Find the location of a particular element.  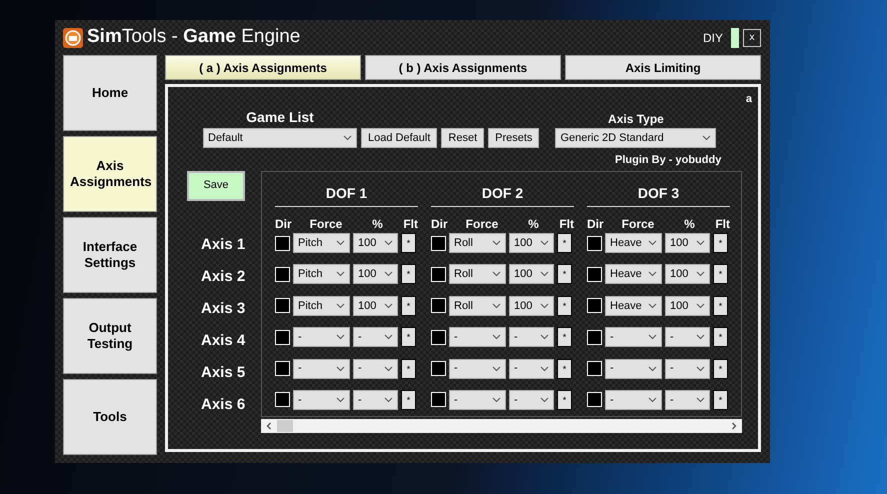

sidebar-item: Home is located at coordinates (110, 93).